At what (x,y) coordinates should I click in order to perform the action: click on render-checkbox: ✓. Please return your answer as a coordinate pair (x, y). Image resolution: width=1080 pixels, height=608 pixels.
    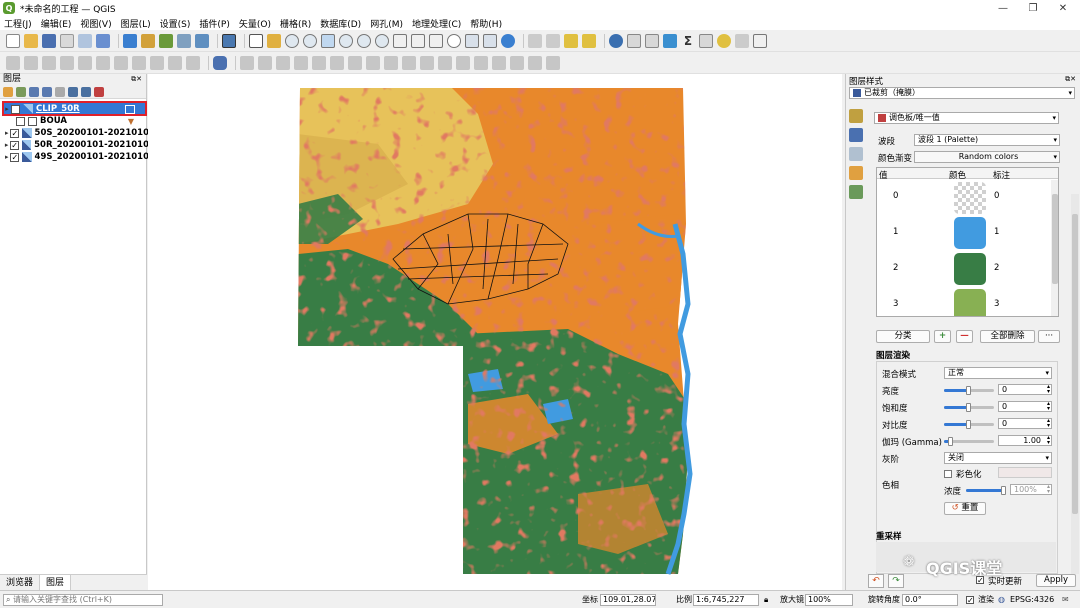
    Looking at the image, I should click on (970, 600).